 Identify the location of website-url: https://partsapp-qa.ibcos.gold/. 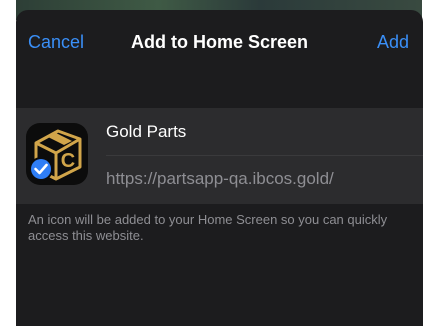
(220, 178).